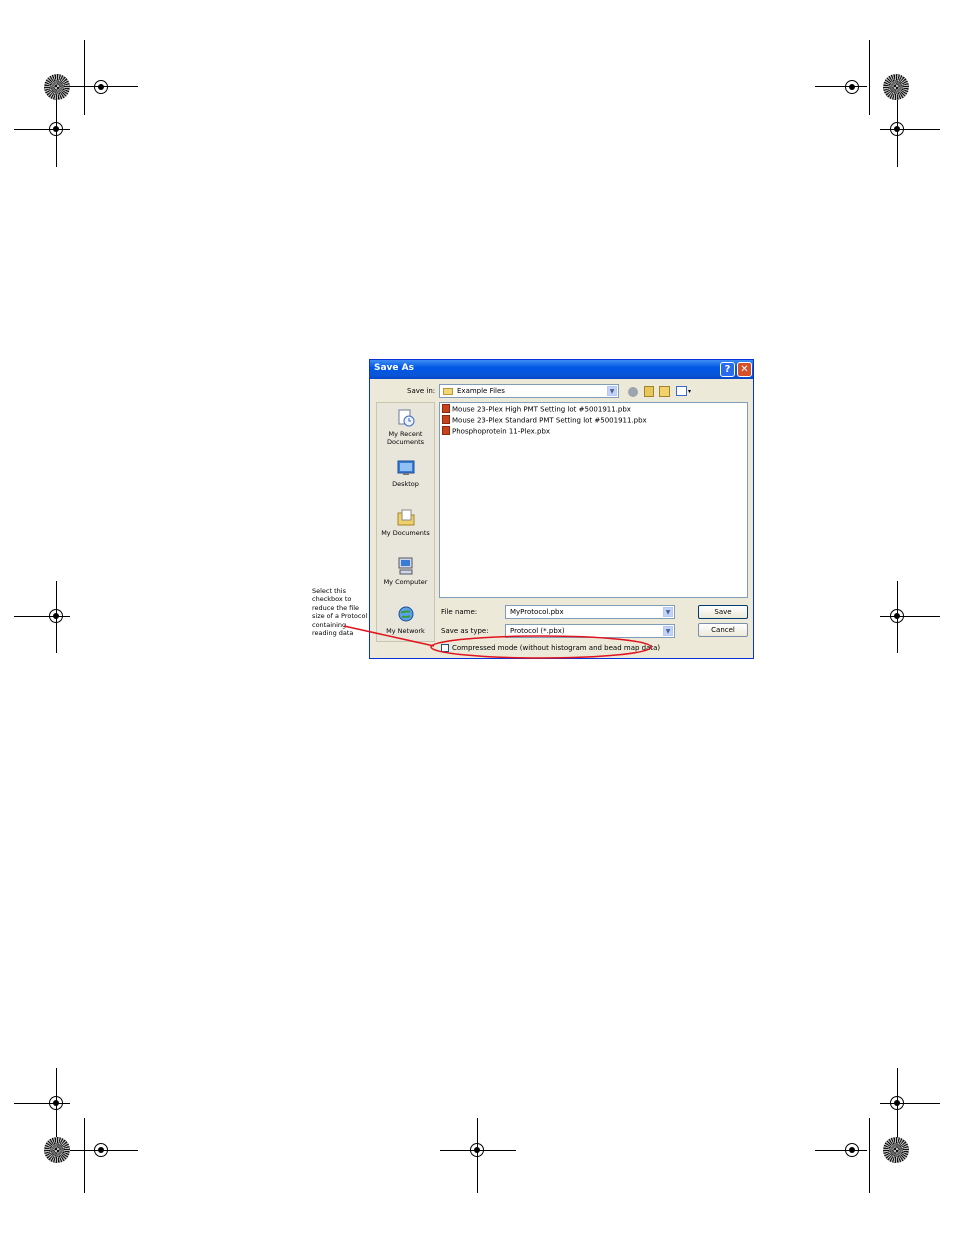 The width and height of the screenshot is (954, 1235). What do you see at coordinates (389, 636) in the screenshot?
I see `callout-arrow` at bounding box center [389, 636].